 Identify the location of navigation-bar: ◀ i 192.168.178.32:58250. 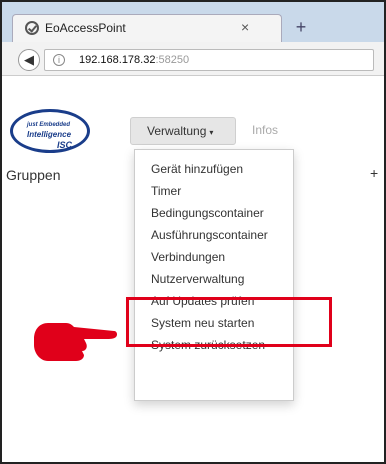
(193, 59).